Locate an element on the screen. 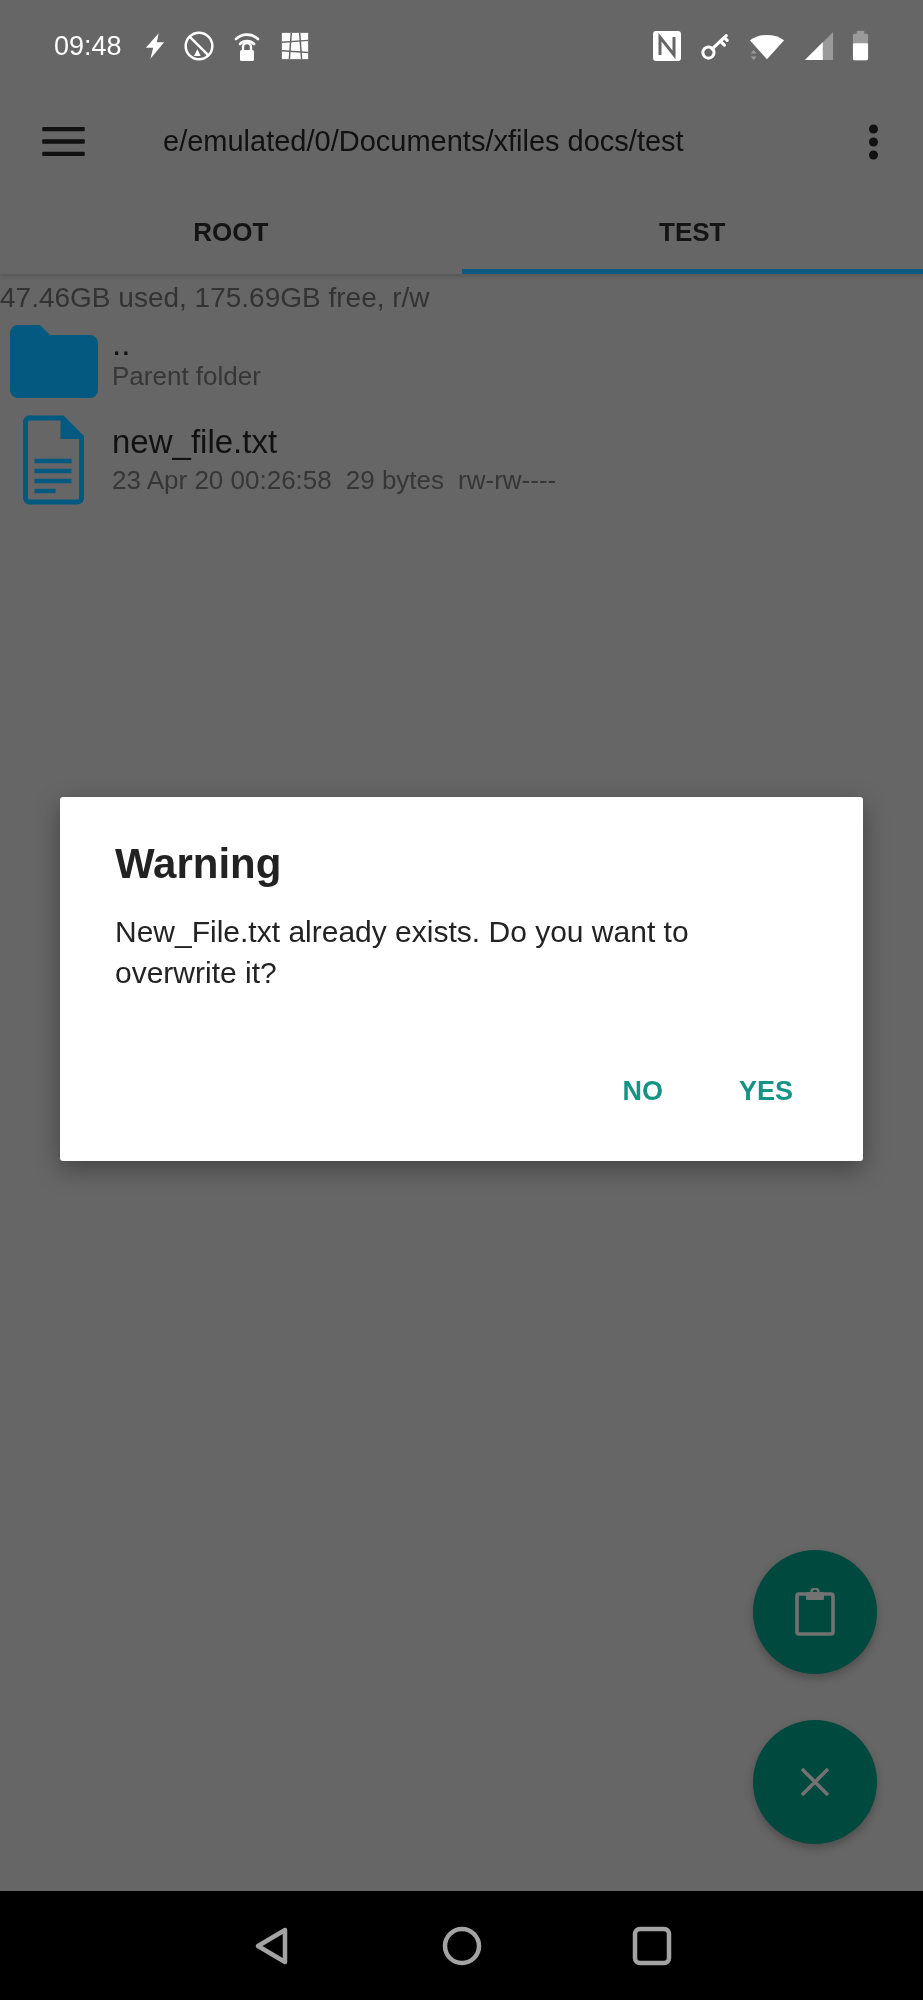 This screenshot has width=923, height=2000. folder-tab: TEST is located at coordinates (692, 232).